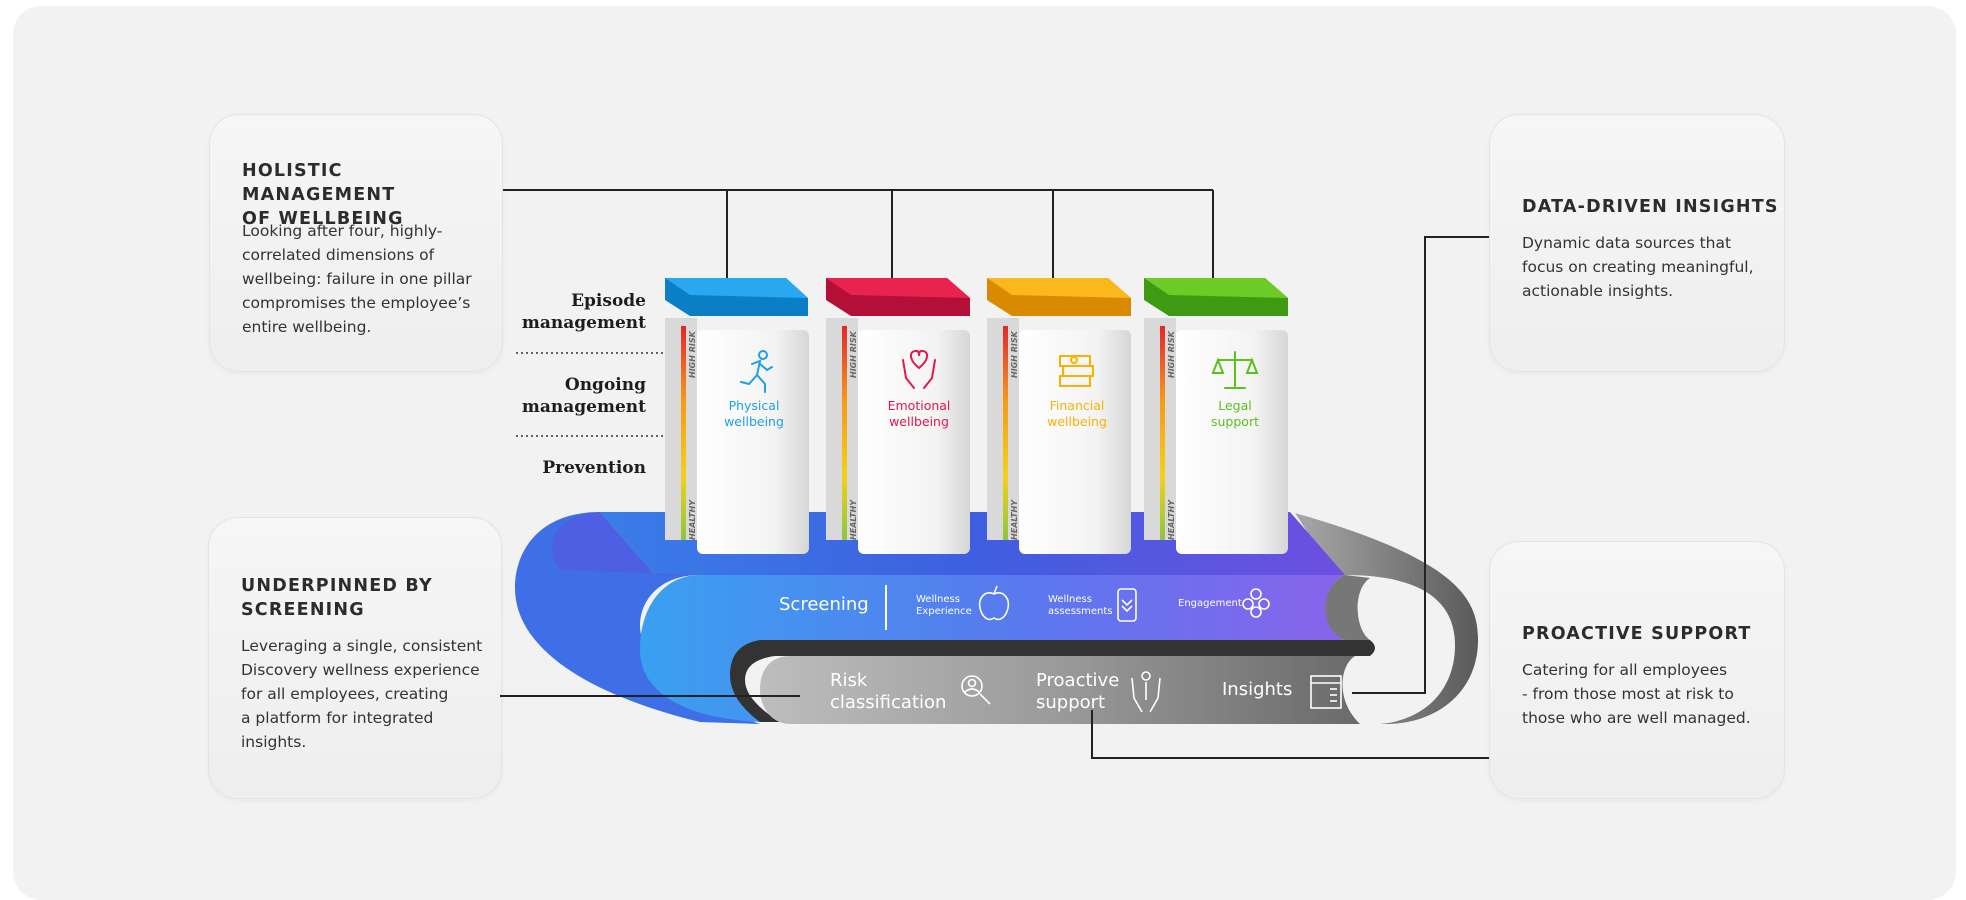 This screenshot has width=1966, height=900. I want to click on legal-healthy: HEALTHY, so click(1171, 519).